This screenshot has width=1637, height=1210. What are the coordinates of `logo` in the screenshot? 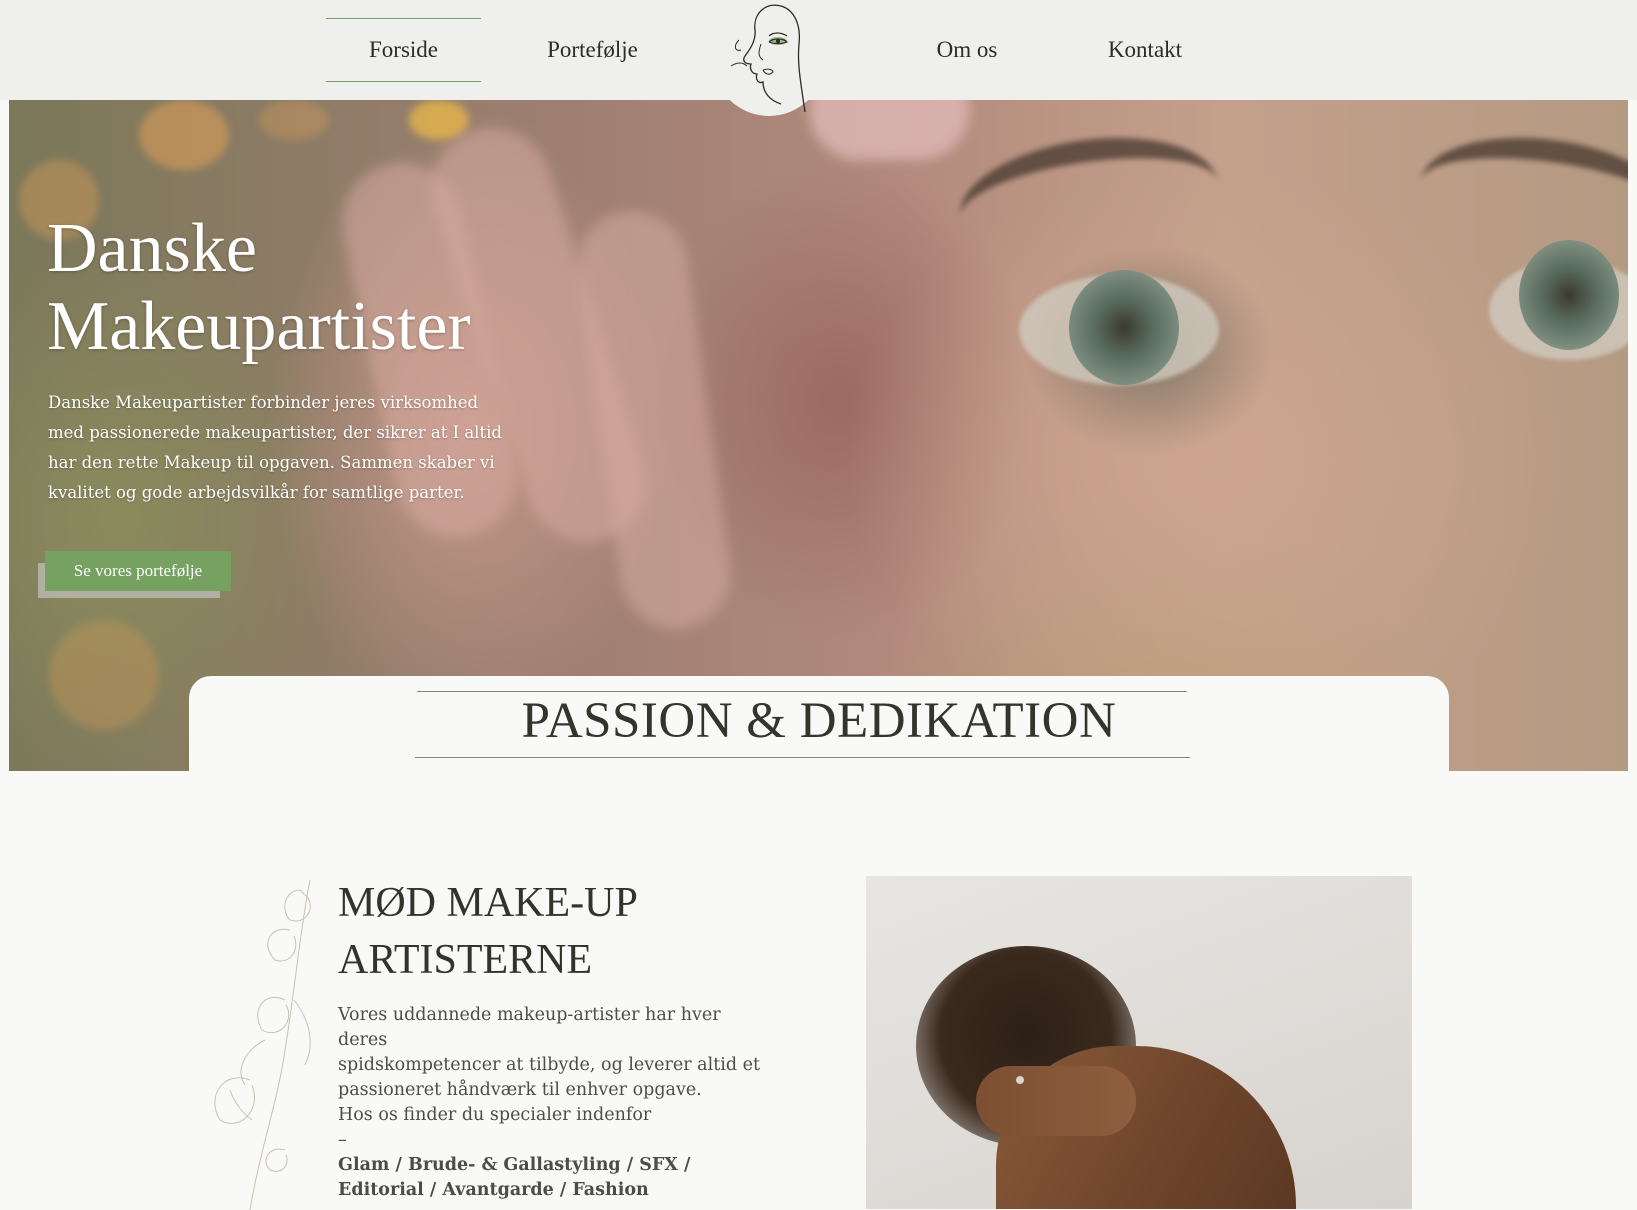 It's located at (769, 58).